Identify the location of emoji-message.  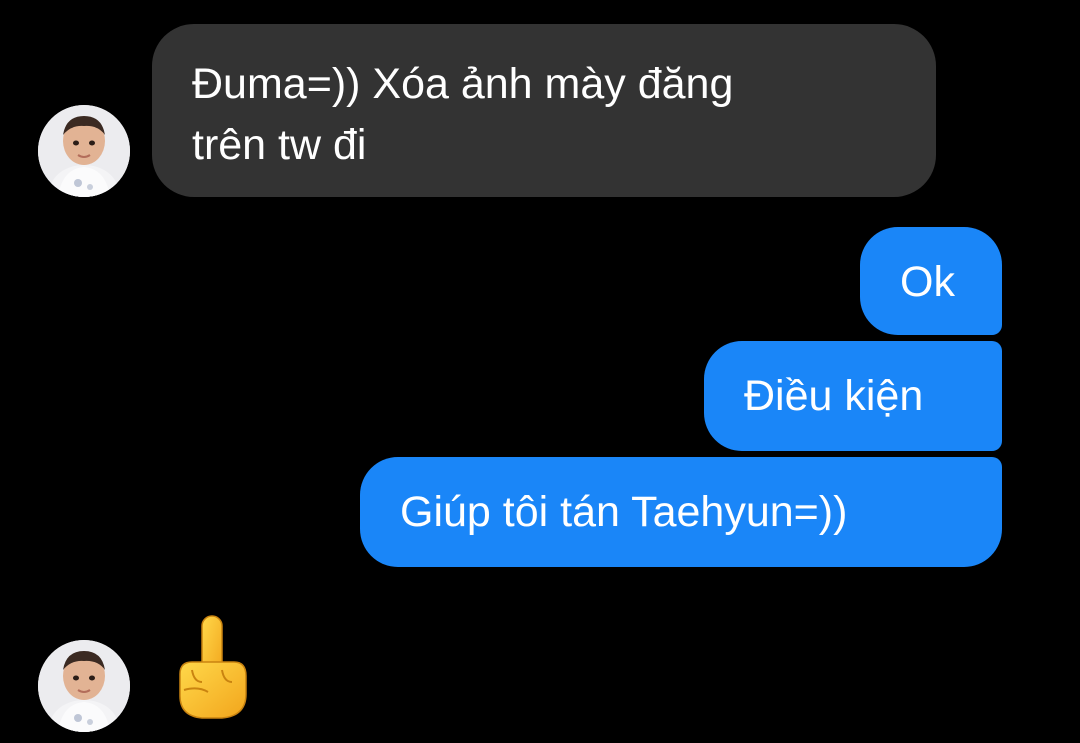
(212, 667).